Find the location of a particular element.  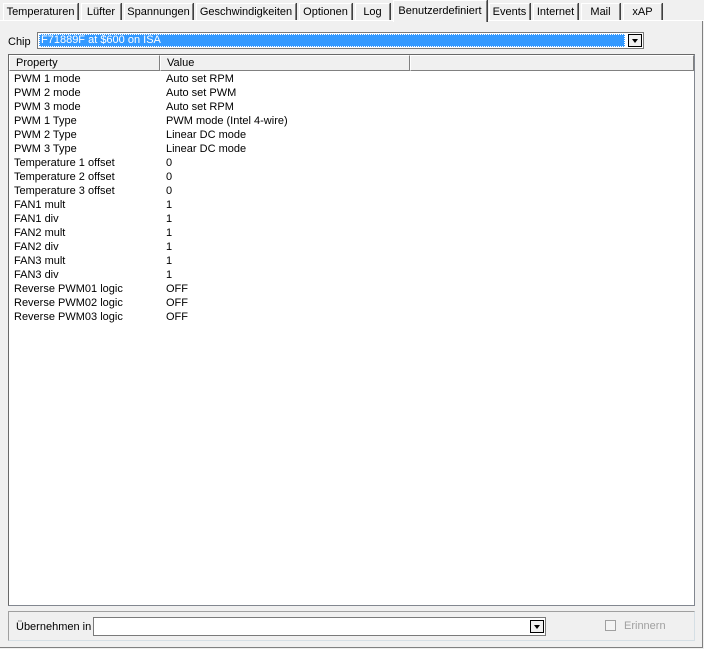

row-property: PWM 3 Type is located at coordinates (45, 149).